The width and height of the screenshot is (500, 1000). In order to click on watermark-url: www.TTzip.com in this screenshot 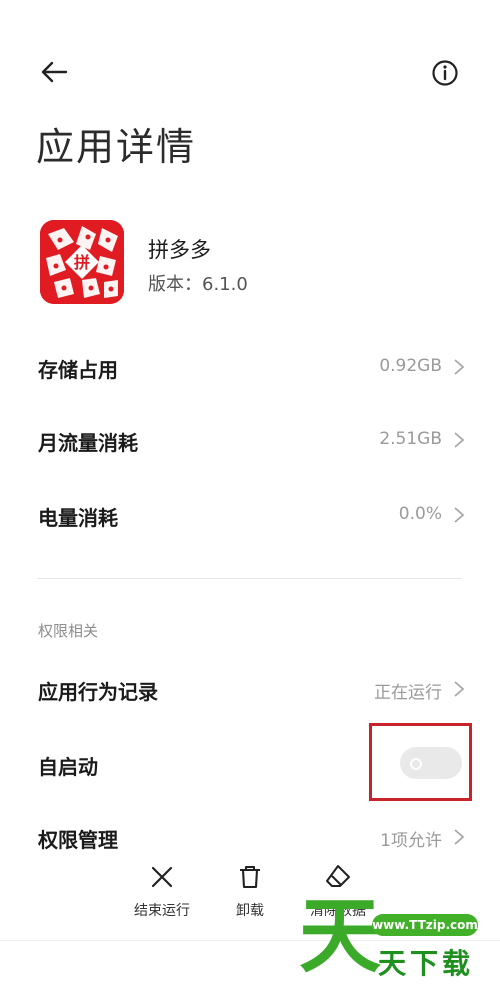, I will do `click(425, 925)`.